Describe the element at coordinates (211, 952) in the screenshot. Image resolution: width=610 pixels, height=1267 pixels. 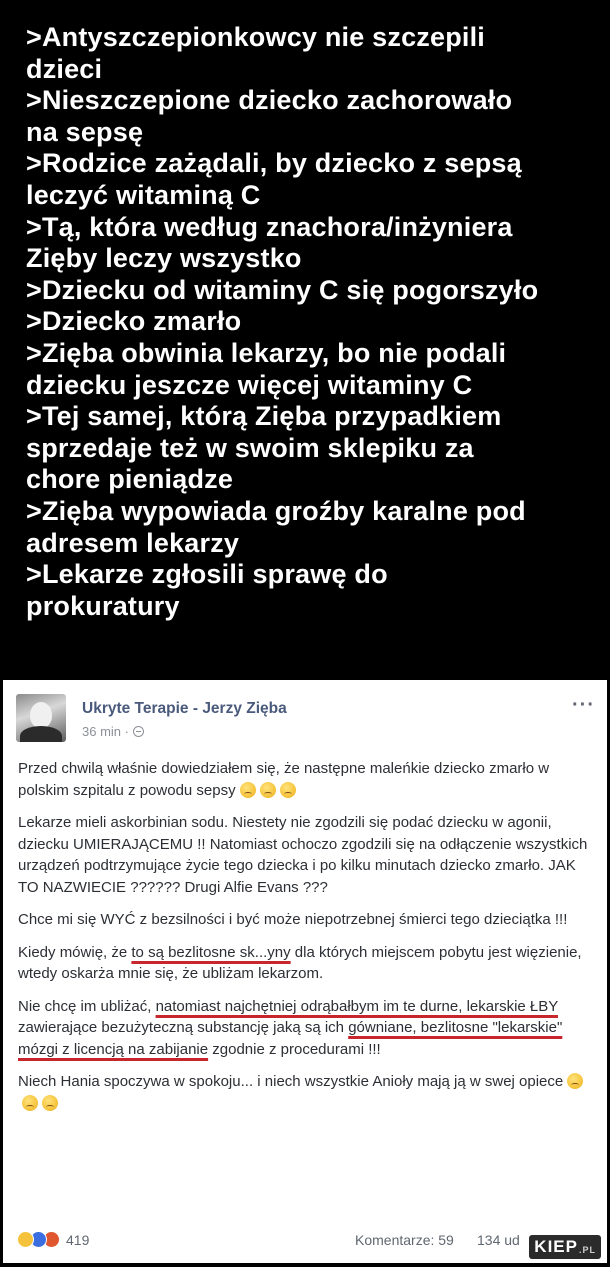
I see `underlined-text: to są bezlitosne sk...yny` at that location.